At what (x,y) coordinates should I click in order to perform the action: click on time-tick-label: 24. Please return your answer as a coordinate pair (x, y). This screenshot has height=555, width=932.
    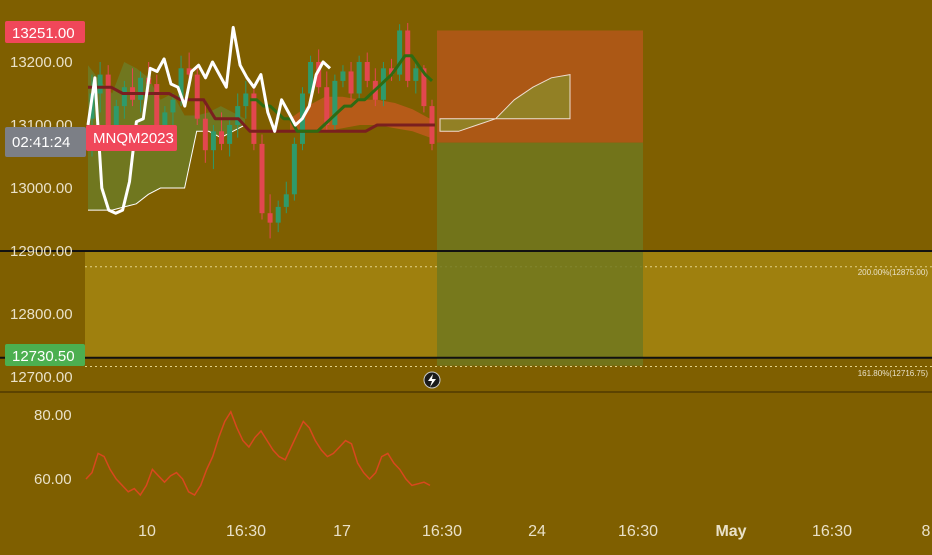
    Looking at the image, I should click on (537, 531).